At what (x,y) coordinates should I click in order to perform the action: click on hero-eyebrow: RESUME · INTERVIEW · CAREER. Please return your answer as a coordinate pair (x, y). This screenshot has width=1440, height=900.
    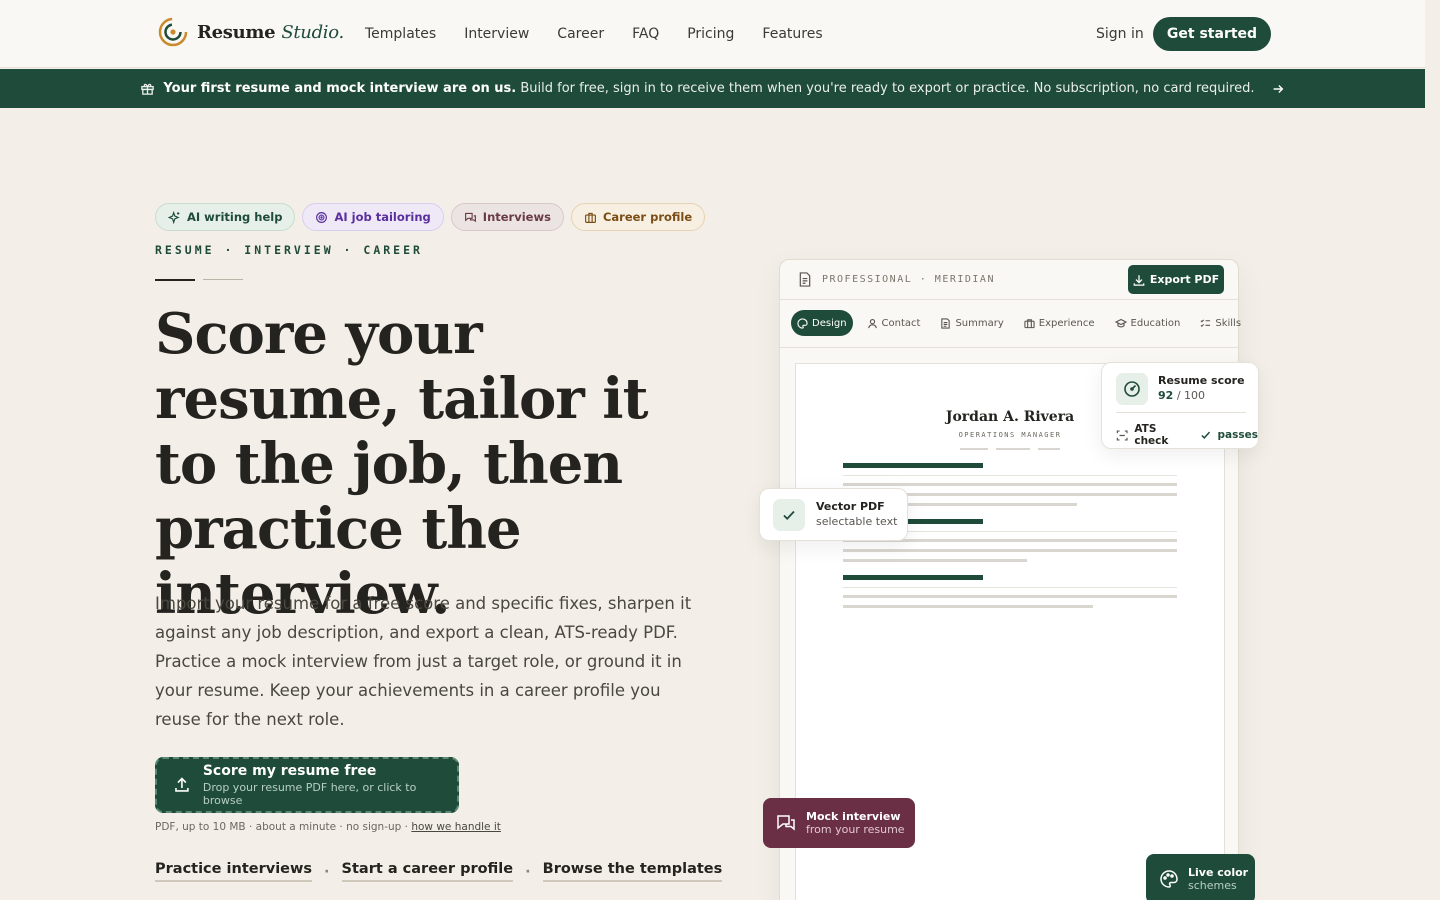
    Looking at the image, I should click on (289, 250).